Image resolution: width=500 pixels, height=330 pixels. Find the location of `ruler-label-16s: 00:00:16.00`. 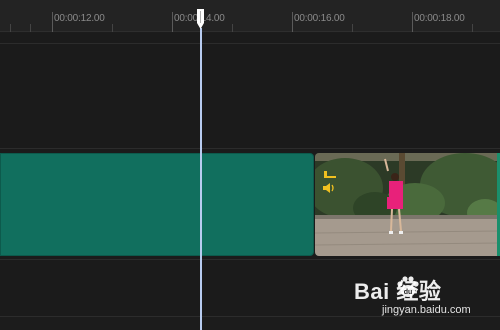

ruler-label-16s: 00:00:16.00 is located at coordinates (319, 18).